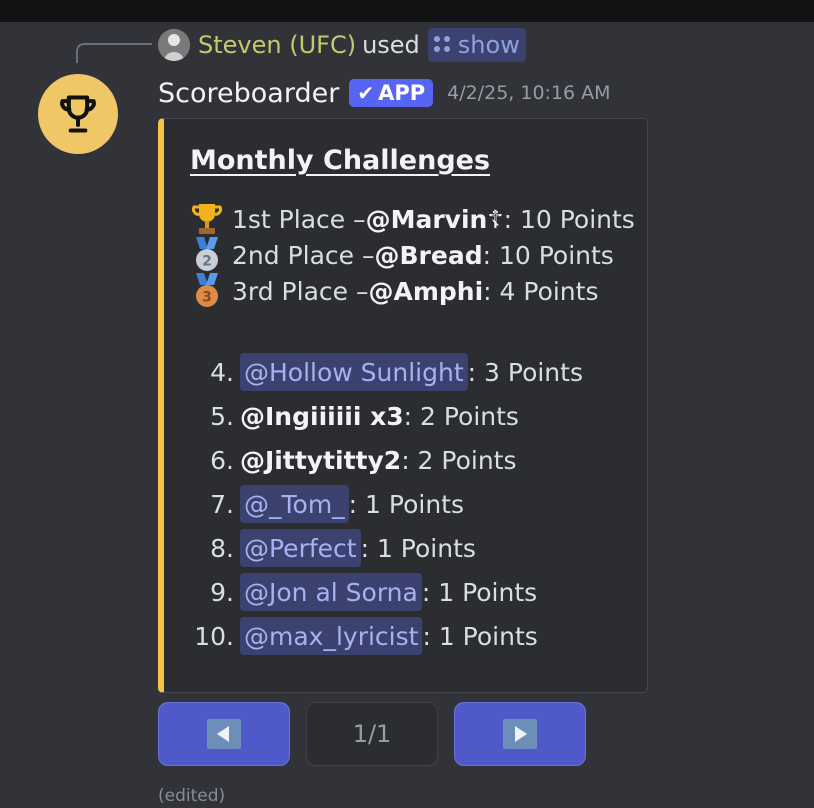  Describe the element at coordinates (222, 372) in the screenshot. I see `rank-number: 4.` at that location.